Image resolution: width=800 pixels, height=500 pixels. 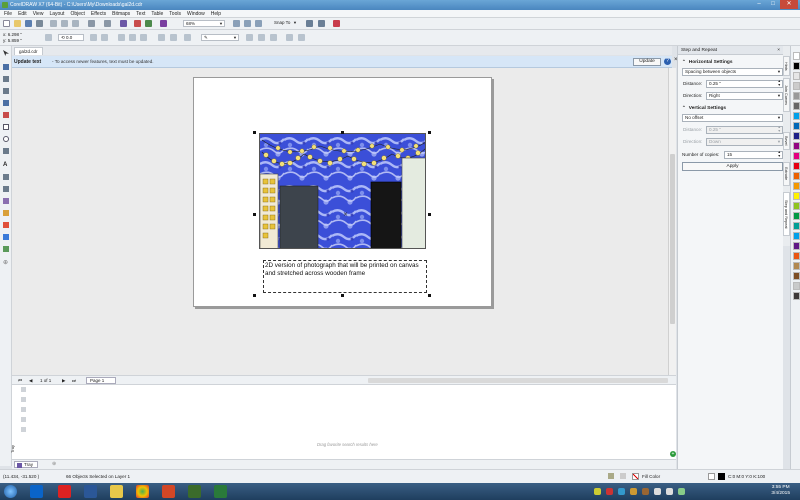 What do you see at coordinates (36, 491) in the screenshot?
I see `outlook-icon` at bounding box center [36, 491].